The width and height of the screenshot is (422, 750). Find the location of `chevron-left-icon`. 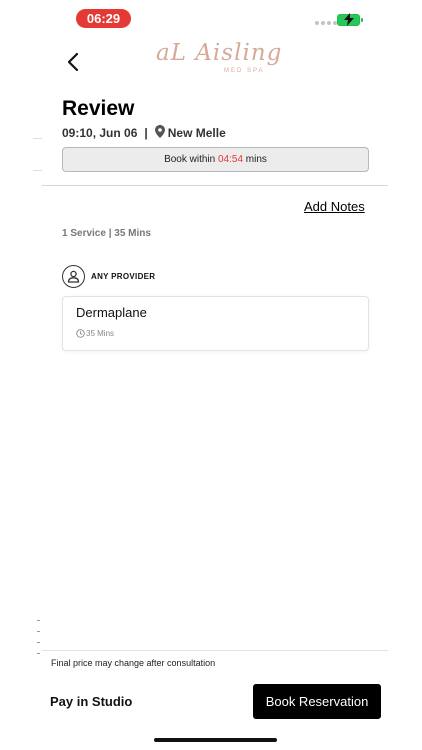

chevron-left-icon is located at coordinates (73, 62).